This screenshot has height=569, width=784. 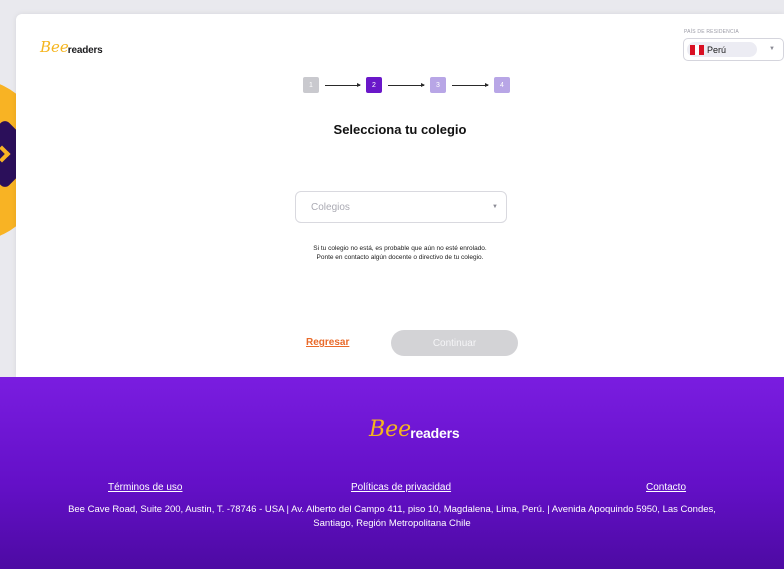 What do you see at coordinates (454, 343) in the screenshot?
I see `continue-button: Continuar` at bounding box center [454, 343].